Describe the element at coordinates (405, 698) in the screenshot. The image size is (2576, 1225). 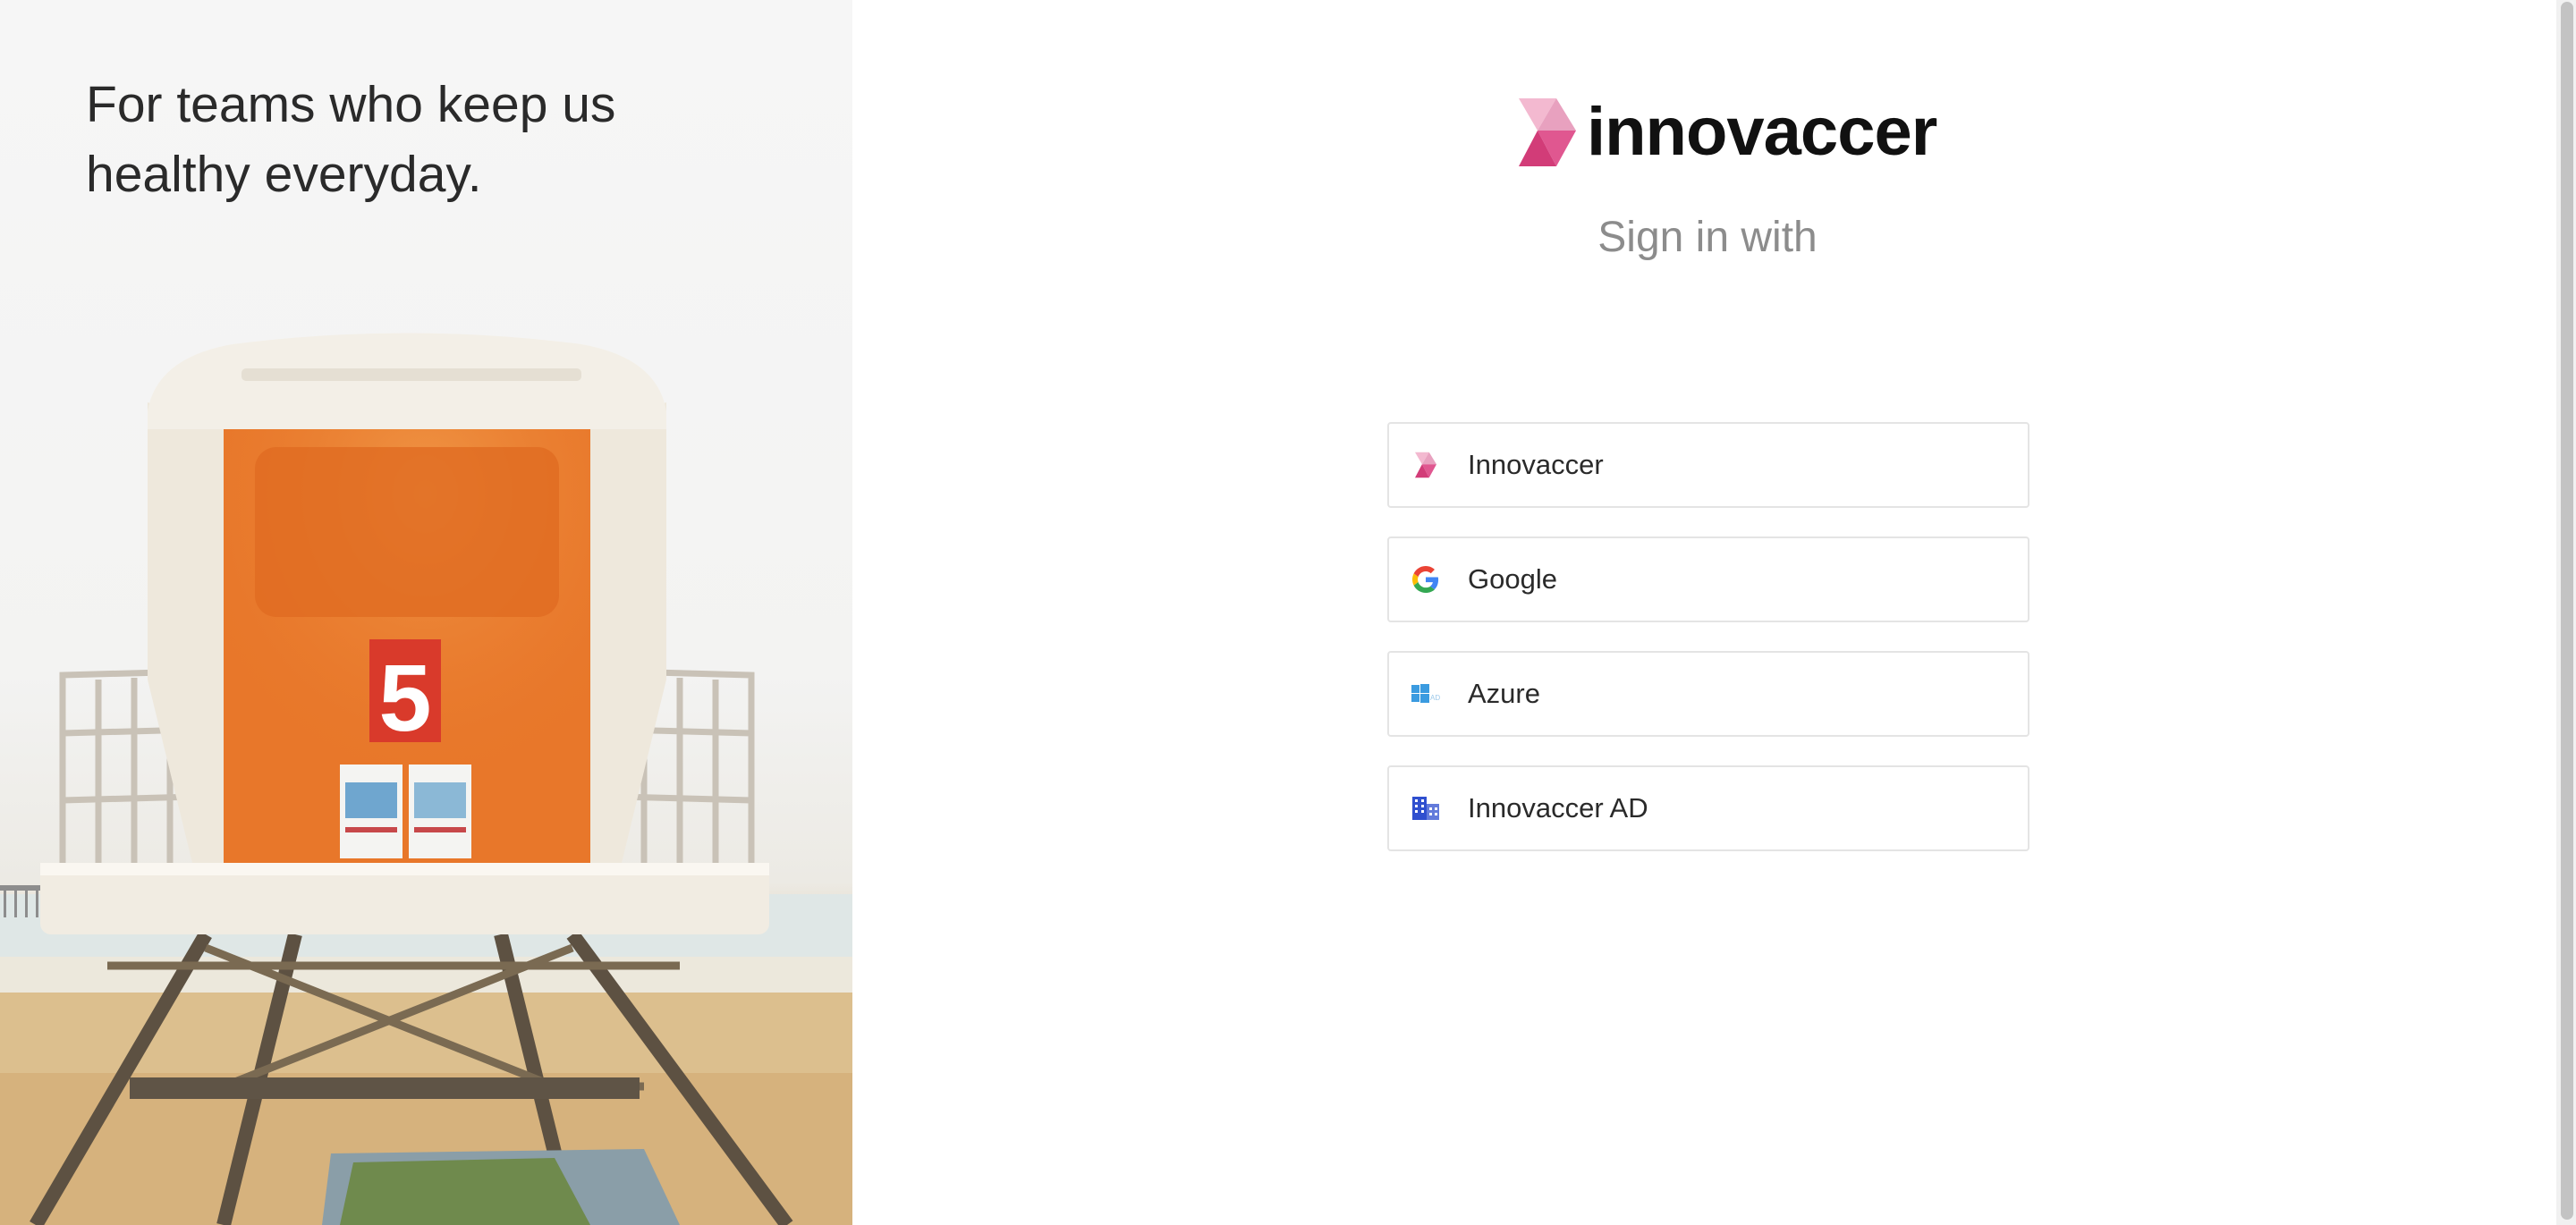
I see `tower-number: 5` at that location.